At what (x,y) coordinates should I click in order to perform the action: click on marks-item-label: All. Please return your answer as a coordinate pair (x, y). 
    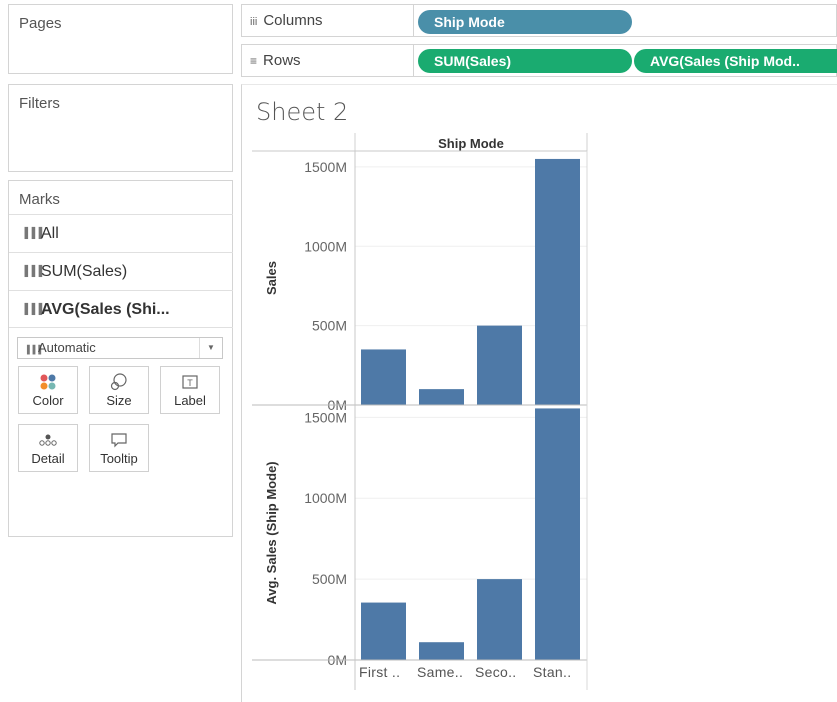
    Looking at the image, I should click on (50, 234).